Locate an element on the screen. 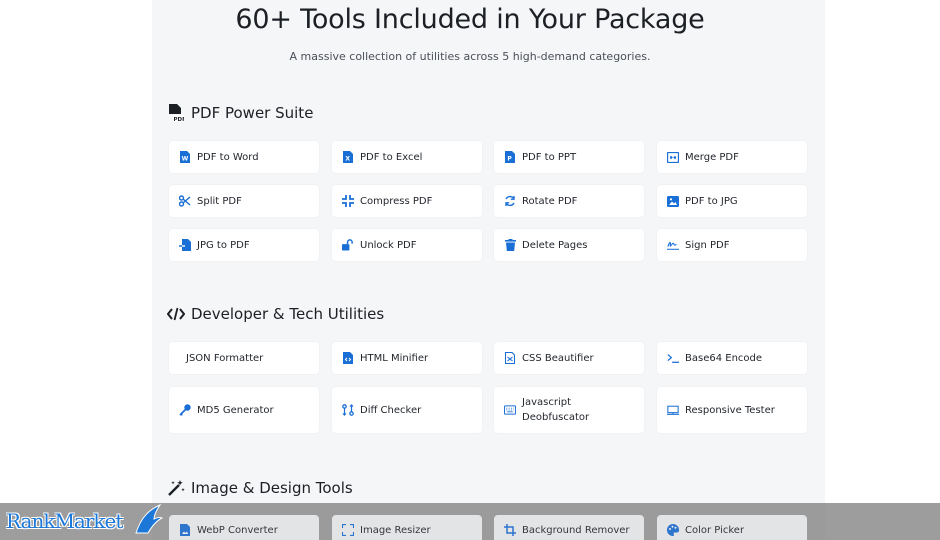  watermark-logo: RankMarket is located at coordinates (64, 521).